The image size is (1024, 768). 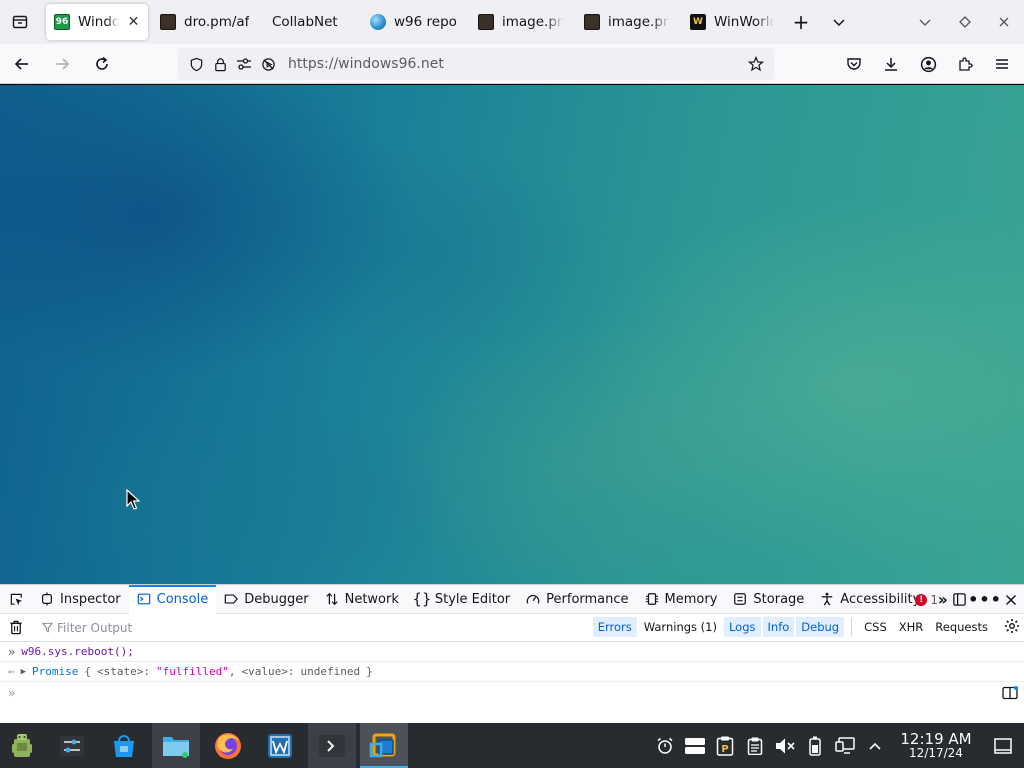 What do you see at coordinates (614, 627) in the screenshot?
I see `filter-errors: Errors` at bounding box center [614, 627].